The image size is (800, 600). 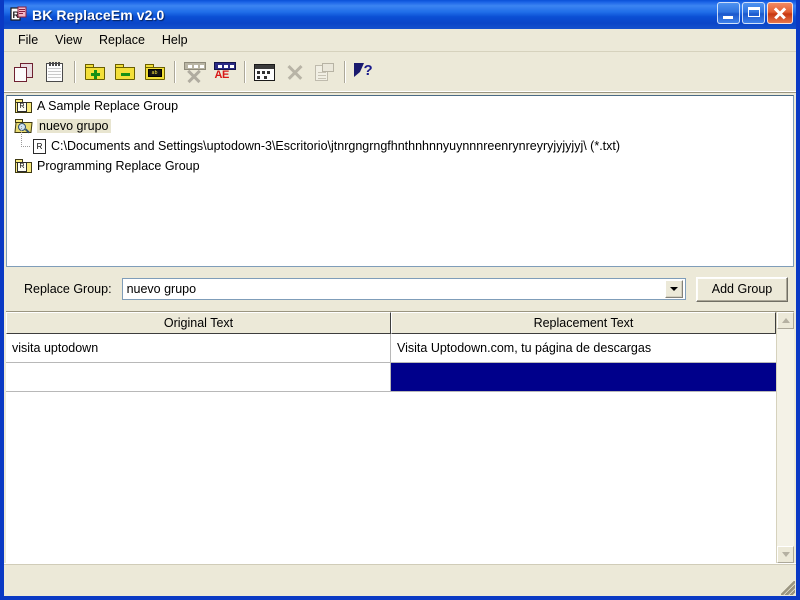 I want to click on grid-vertical-scrollbar, so click(x=785, y=437).